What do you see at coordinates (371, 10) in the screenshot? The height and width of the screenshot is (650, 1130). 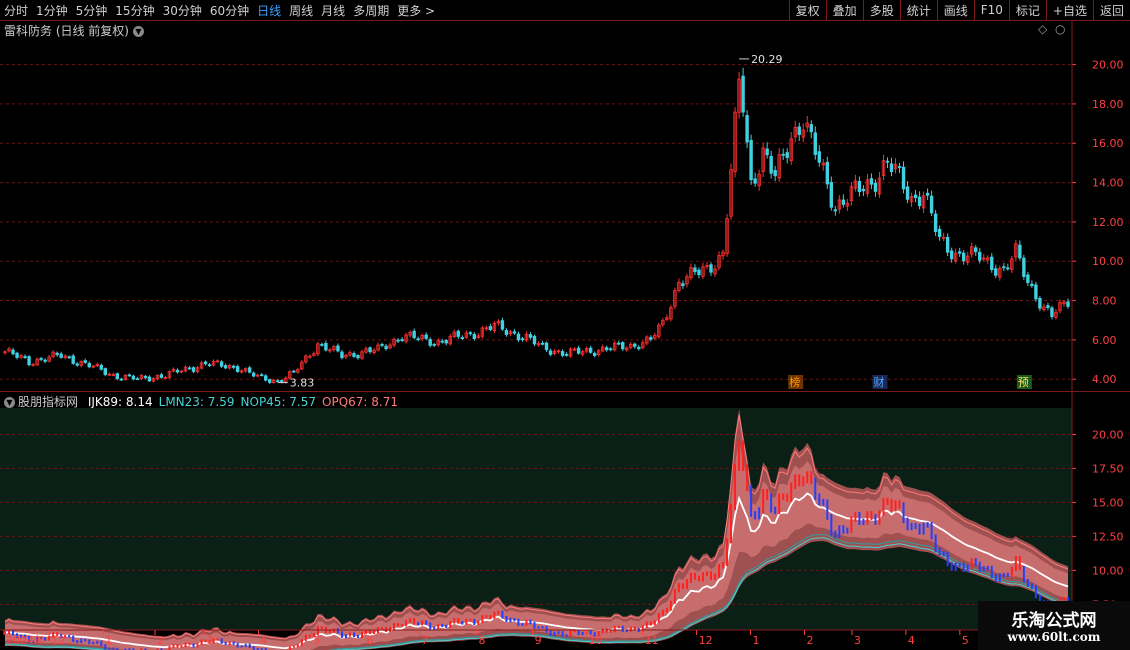 I see `period-tab: 多周期` at bounding box center [371, 10].